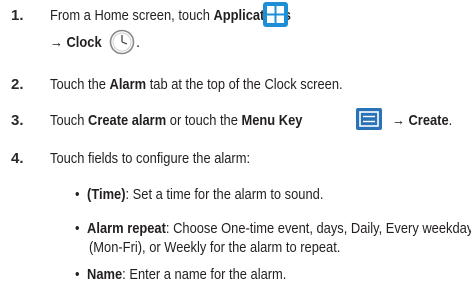 The image size is (471, 283). Describe the element at coordinates (204, 274) in the screenshot. I see `bullet-text: : Enter a name for the alarm.` at that location.